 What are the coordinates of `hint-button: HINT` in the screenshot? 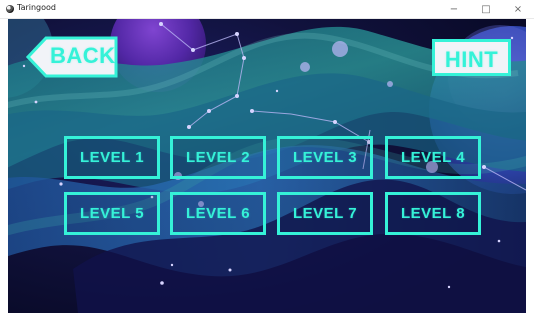 It's located at (471, 57).